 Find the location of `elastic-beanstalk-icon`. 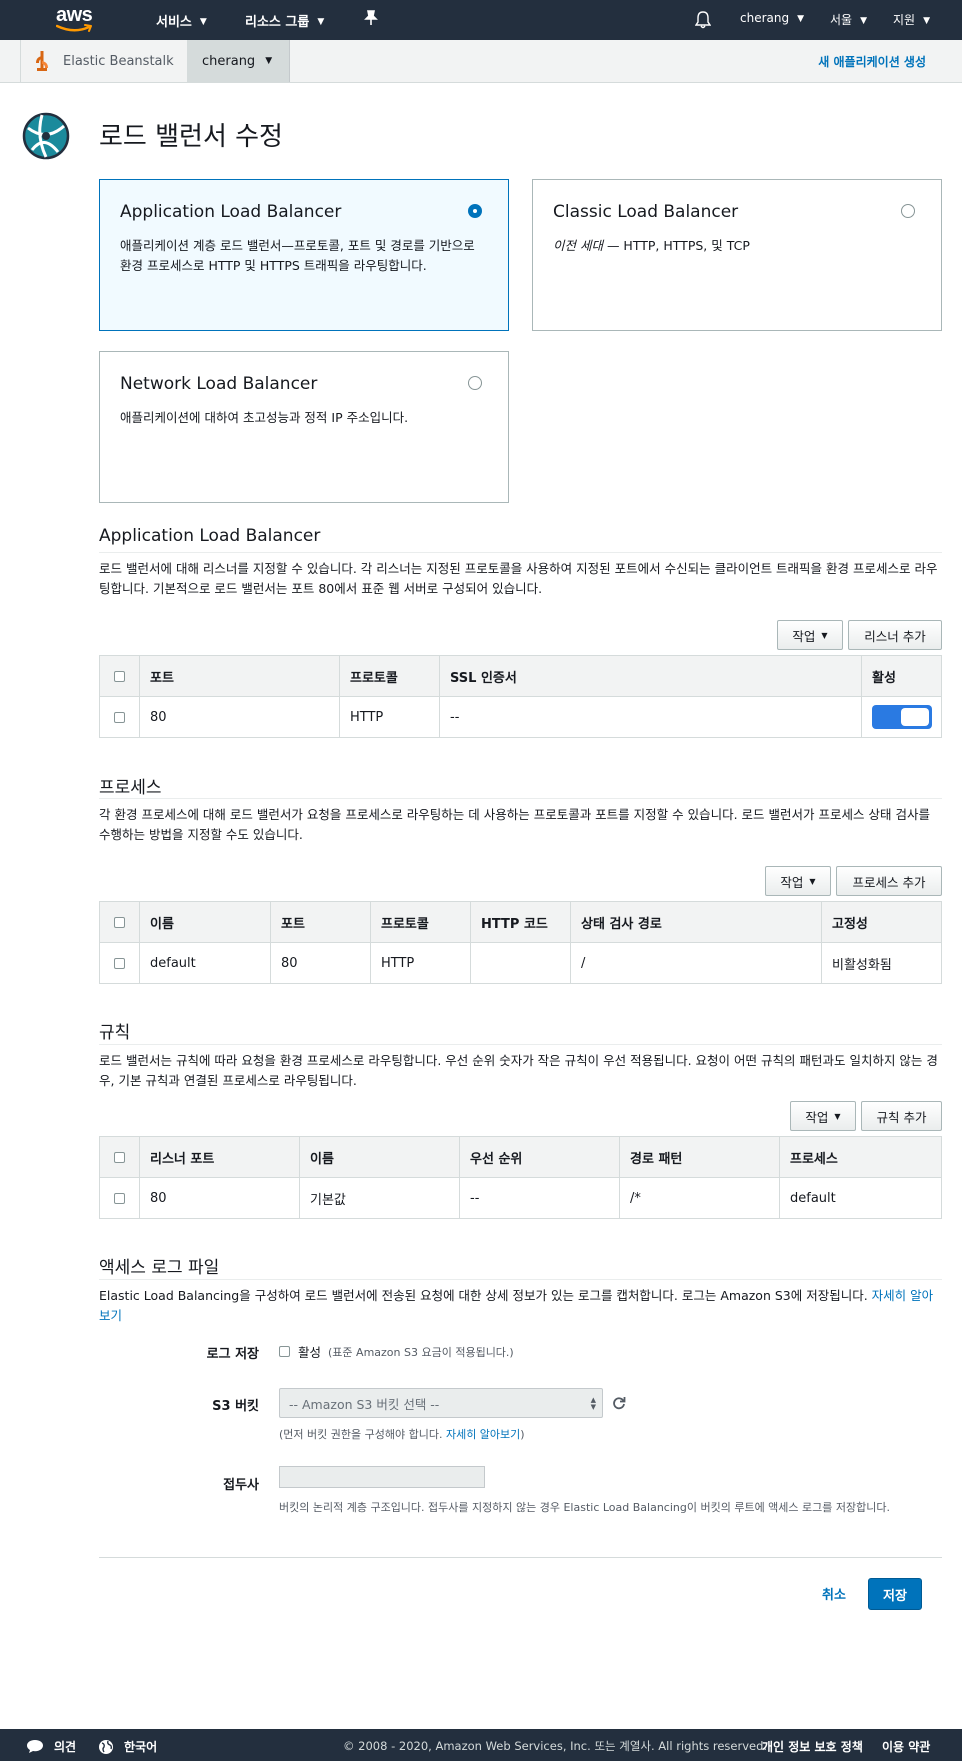

elastic-beanstalk-icon is located at coordinates (42, 61).